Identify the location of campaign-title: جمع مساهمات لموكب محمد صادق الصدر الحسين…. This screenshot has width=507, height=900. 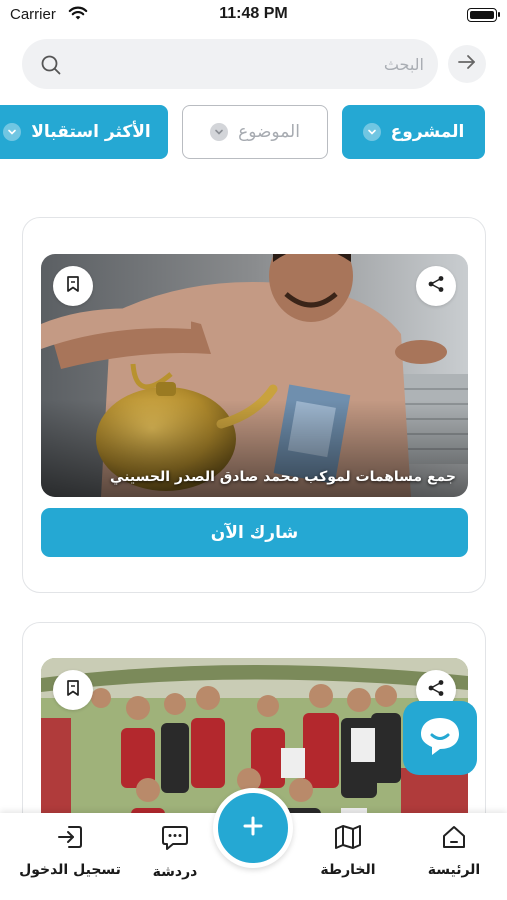
(283, 477).